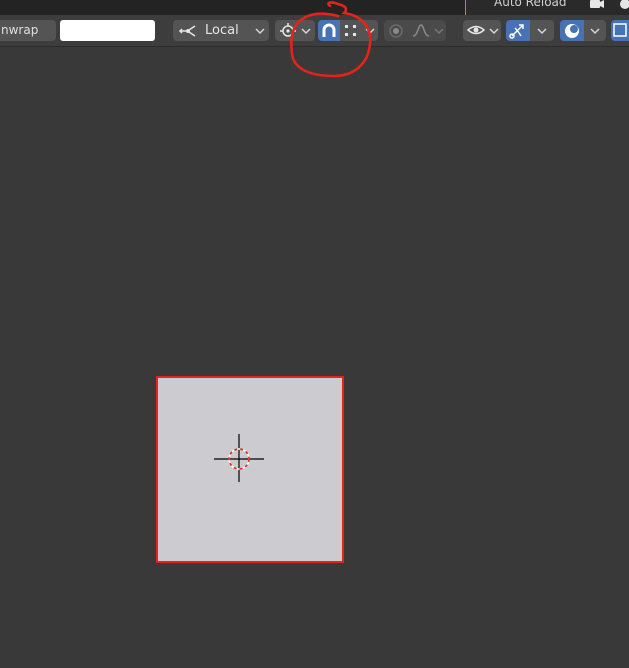  I want to click on pivot-point-dropdown: Local, so click(221, 30).